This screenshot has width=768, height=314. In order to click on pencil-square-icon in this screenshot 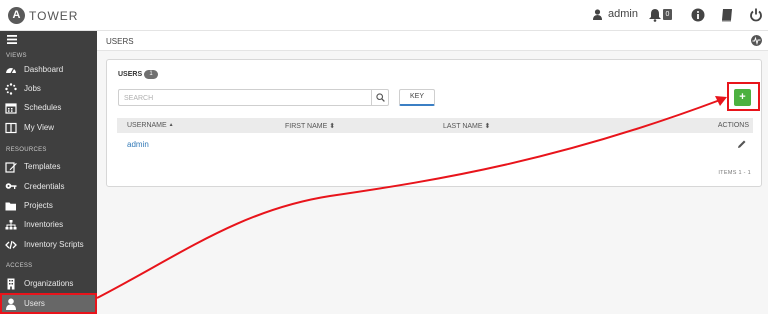, I will do `click(11, 167)`.